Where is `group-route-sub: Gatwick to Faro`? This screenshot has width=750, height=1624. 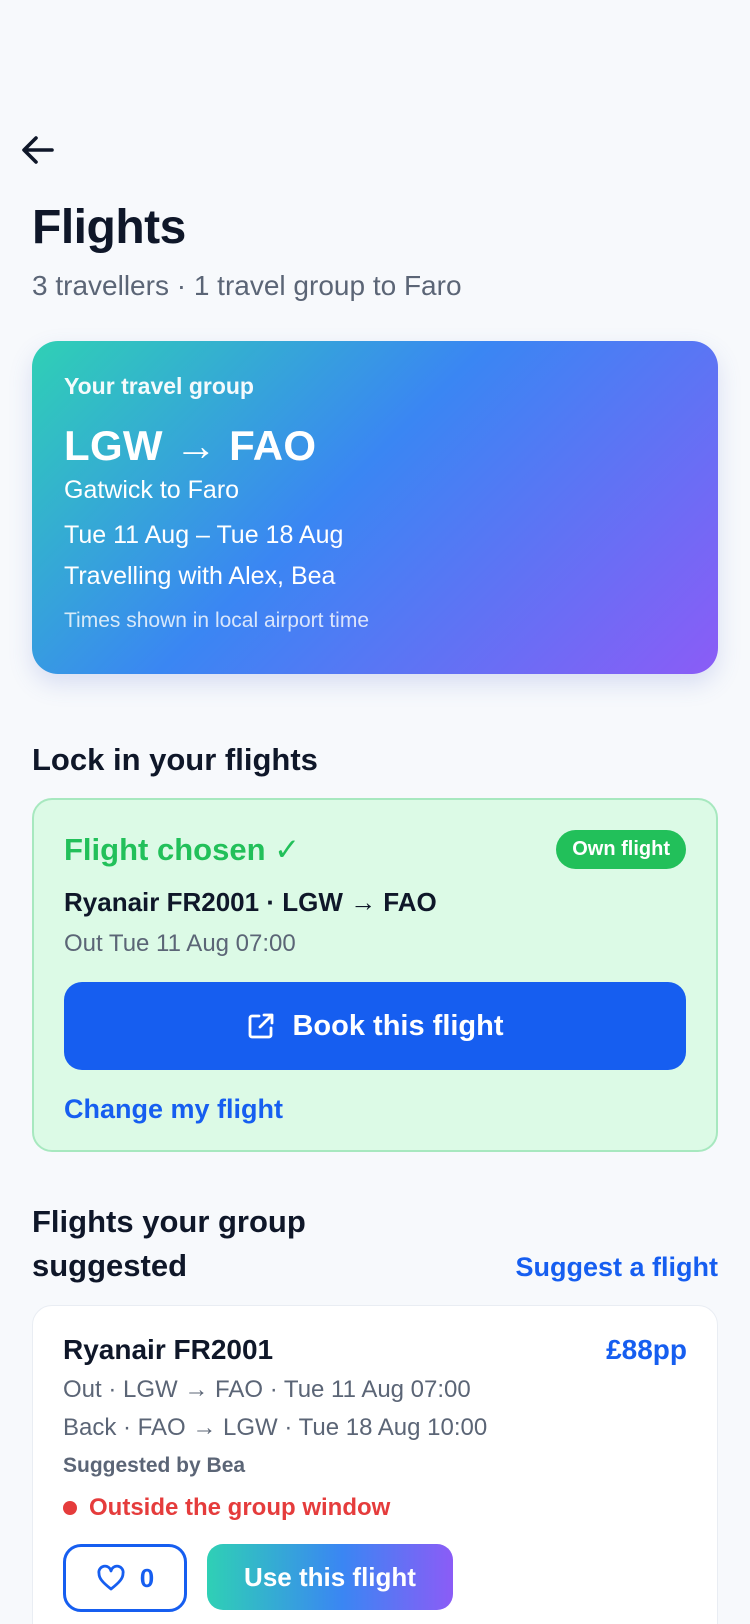 group-route-sub: Gatwick to Faro is located at coordinates (152, 490).